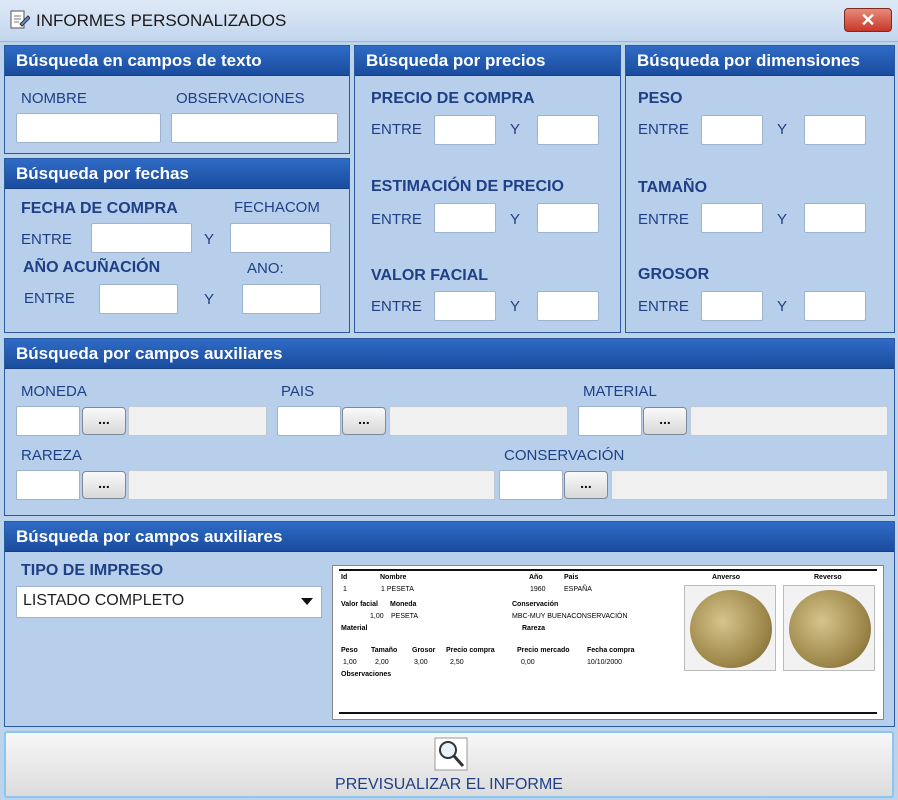 Image resolution: width=898 pixels, height=800 pixels. Describe the element at coordinates (543, 650) in the screenshot. I see `pv-preciomercado-header: Precio mercado` at that location.